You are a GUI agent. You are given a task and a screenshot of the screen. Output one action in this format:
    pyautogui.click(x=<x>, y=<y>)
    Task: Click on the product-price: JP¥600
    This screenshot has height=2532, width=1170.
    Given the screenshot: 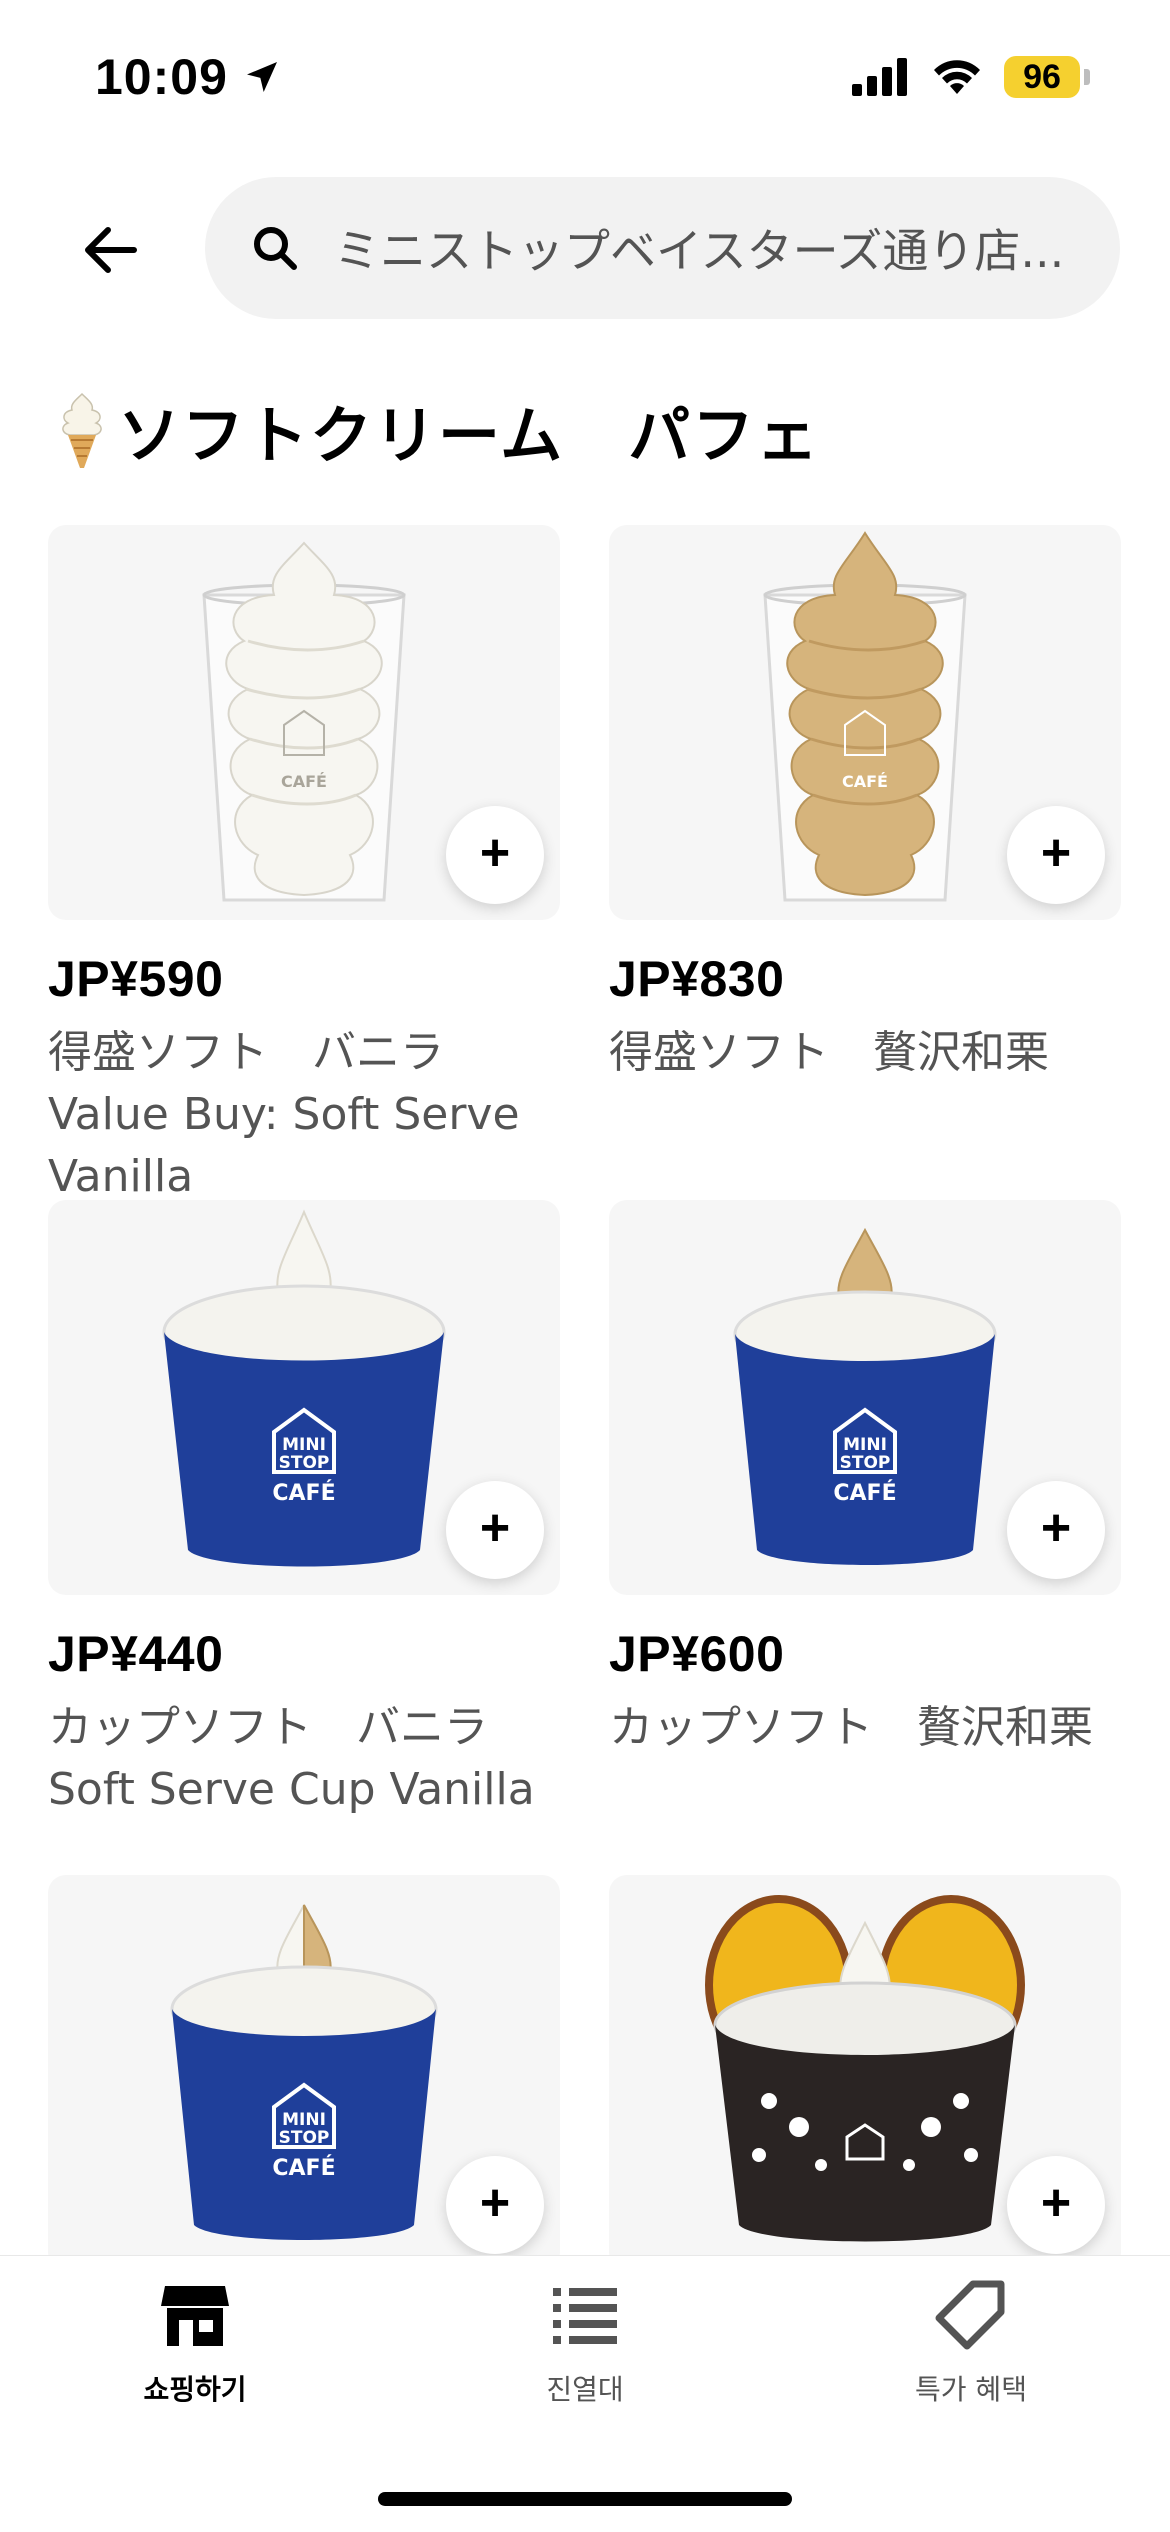 What is the action you would take?
    pyautogui.click(x=697, y=1654)
    